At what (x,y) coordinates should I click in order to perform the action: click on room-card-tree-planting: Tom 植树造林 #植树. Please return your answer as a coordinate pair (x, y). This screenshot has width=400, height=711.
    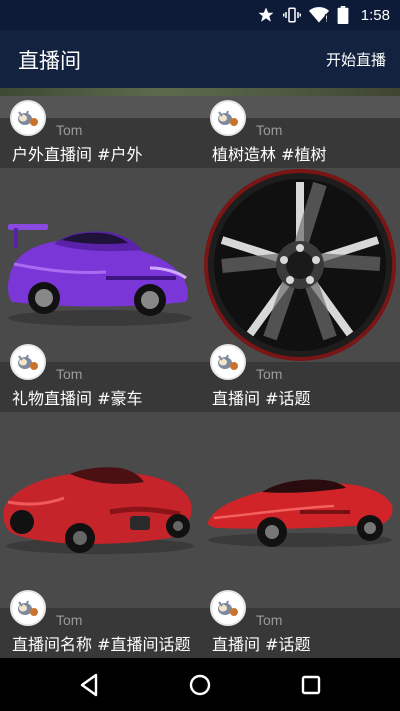
    Looking at the image, I should click on (300, 132).